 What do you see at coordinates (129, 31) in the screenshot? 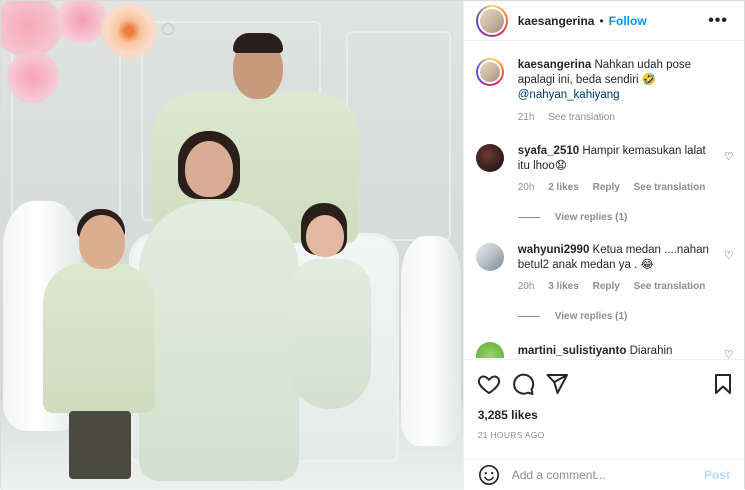
I see `flower-peach` at bounding box center [129, 31].